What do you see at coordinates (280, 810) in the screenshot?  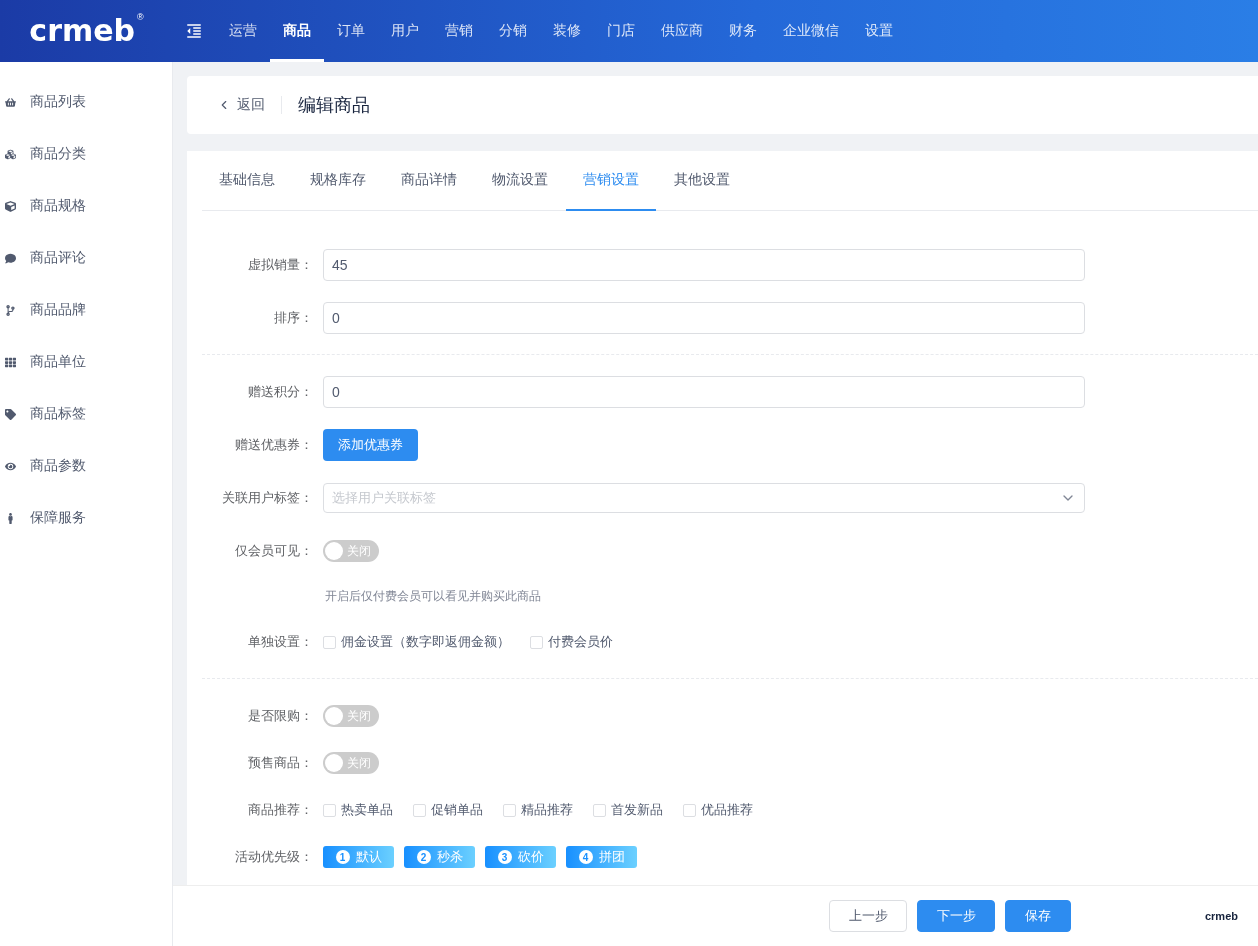 I see `field-label: 商品推荐：` at bounding box center [280, 810].